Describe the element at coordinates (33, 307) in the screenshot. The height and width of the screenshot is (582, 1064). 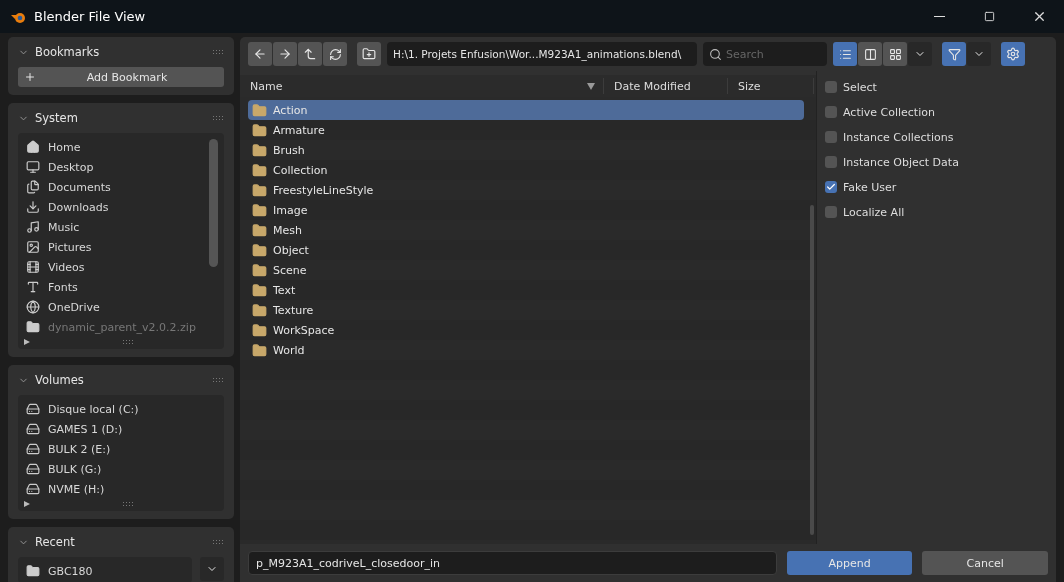
I see `globe-icon` at that location.